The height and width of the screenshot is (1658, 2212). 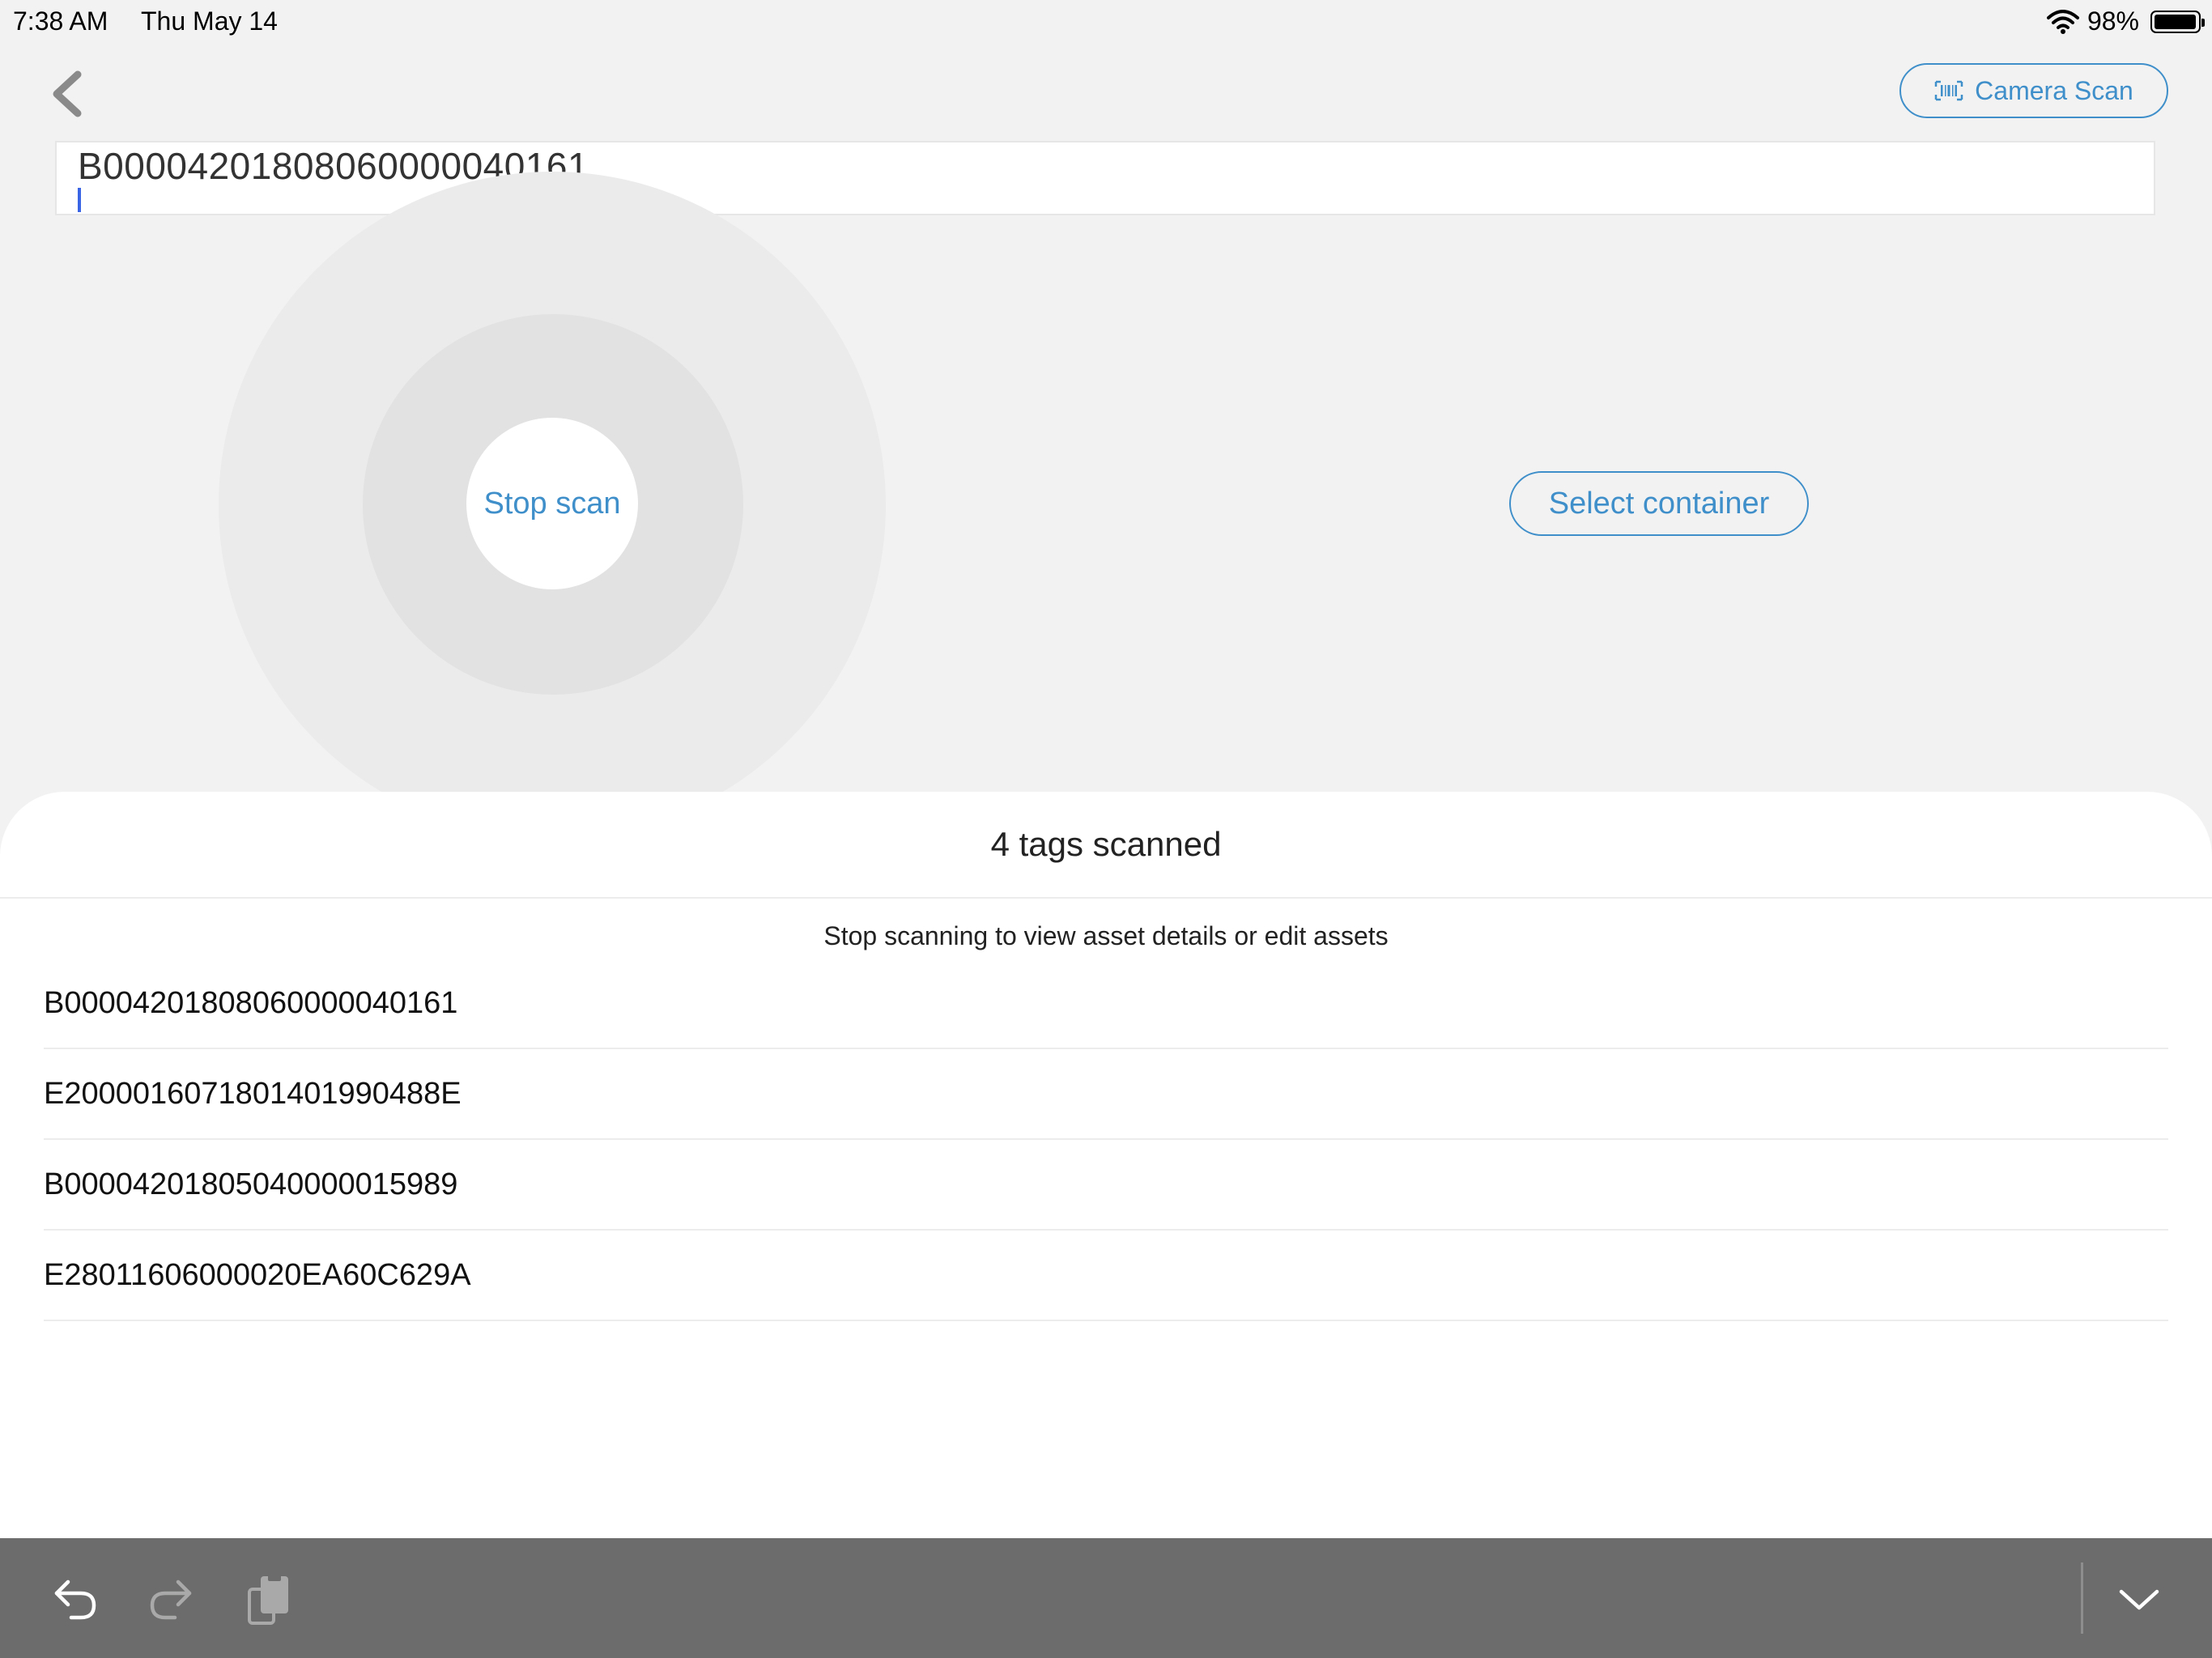 What do you see at coordinates (1106, 1598) in the screenshot?
I see `keyboard-shortcut-bar` at bounding box center [1106, 1598].